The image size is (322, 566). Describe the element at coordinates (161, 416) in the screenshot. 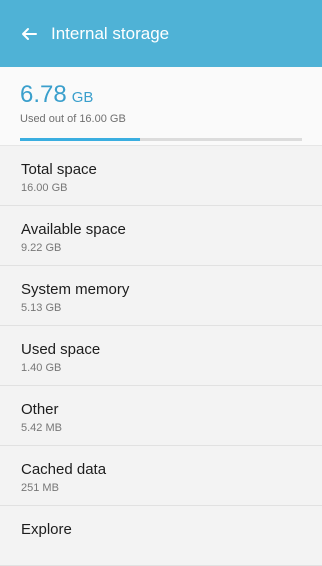

I see `list-item-other: Other 5.42 MB` at that location.